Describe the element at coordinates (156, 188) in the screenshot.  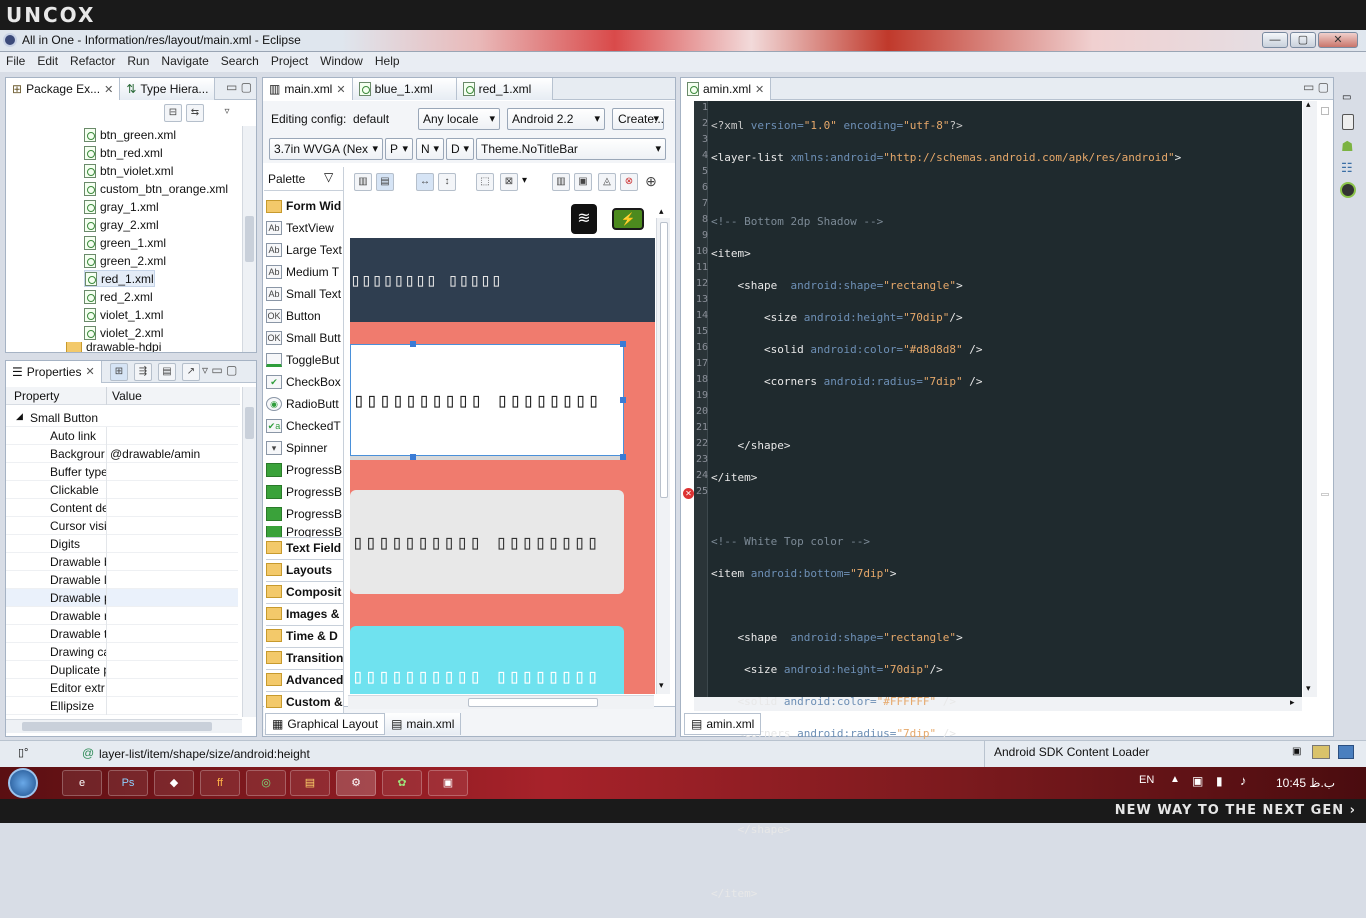
I see `tree-item: custom_btn_orange.xml` at that location.